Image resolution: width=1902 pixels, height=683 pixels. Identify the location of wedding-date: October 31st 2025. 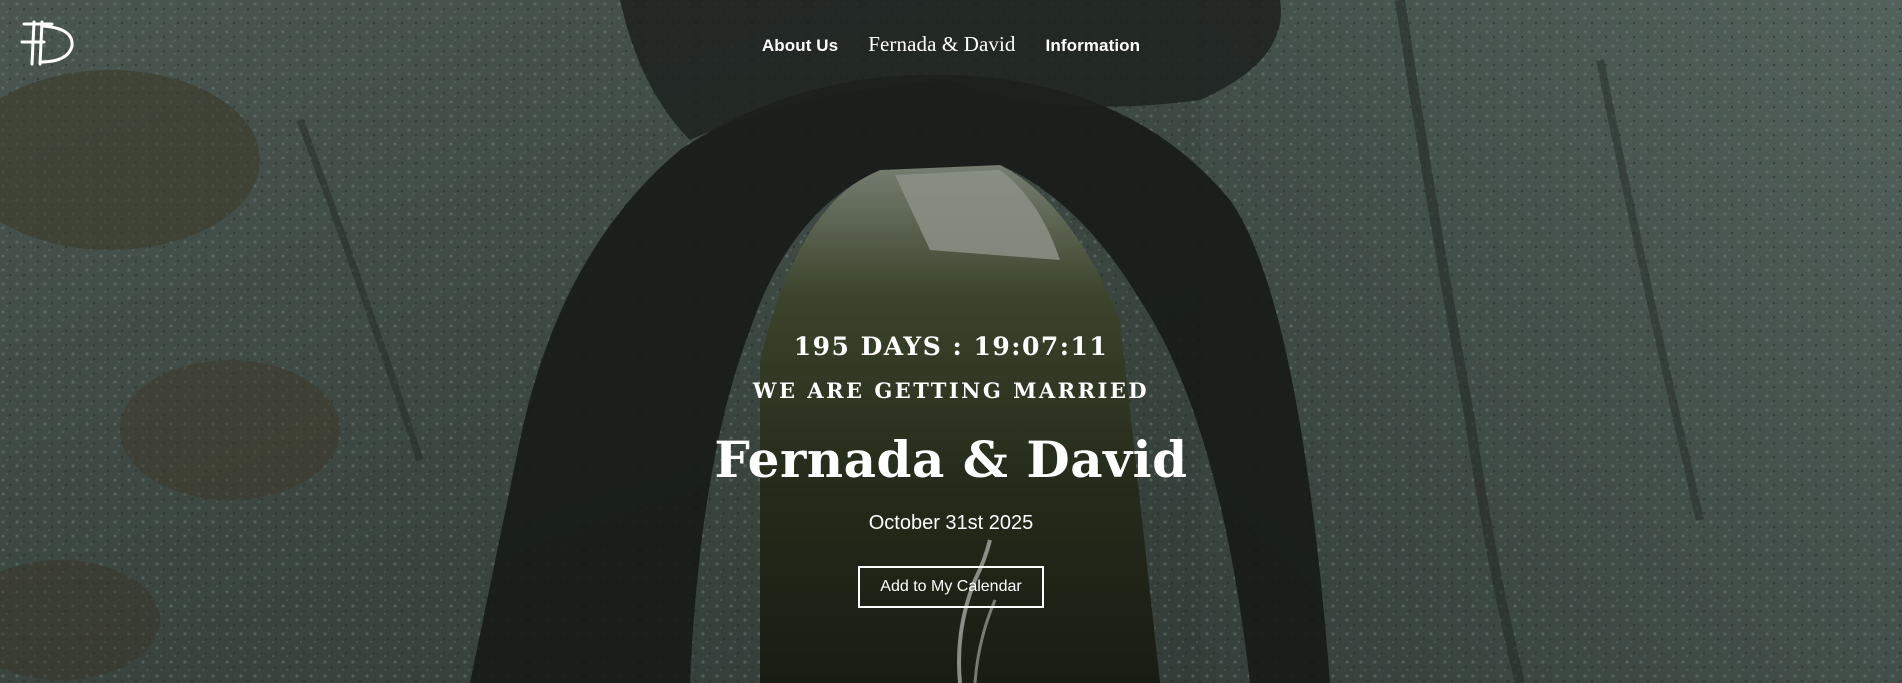
(951, 523).